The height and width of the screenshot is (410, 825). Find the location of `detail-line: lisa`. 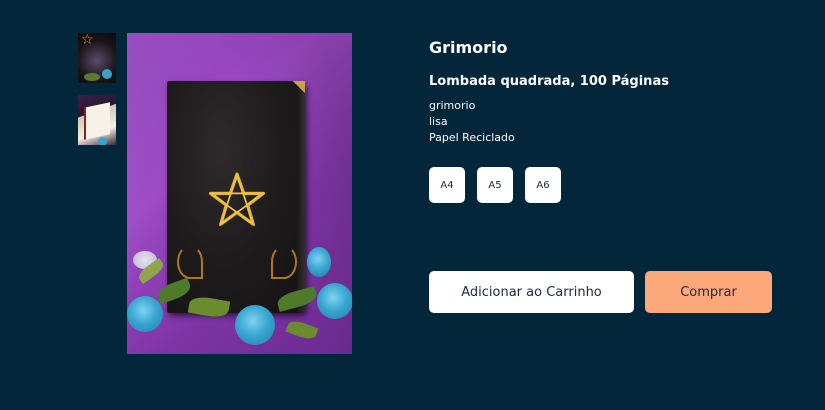

detail-line: lisa is located at coordinates (438, 121).